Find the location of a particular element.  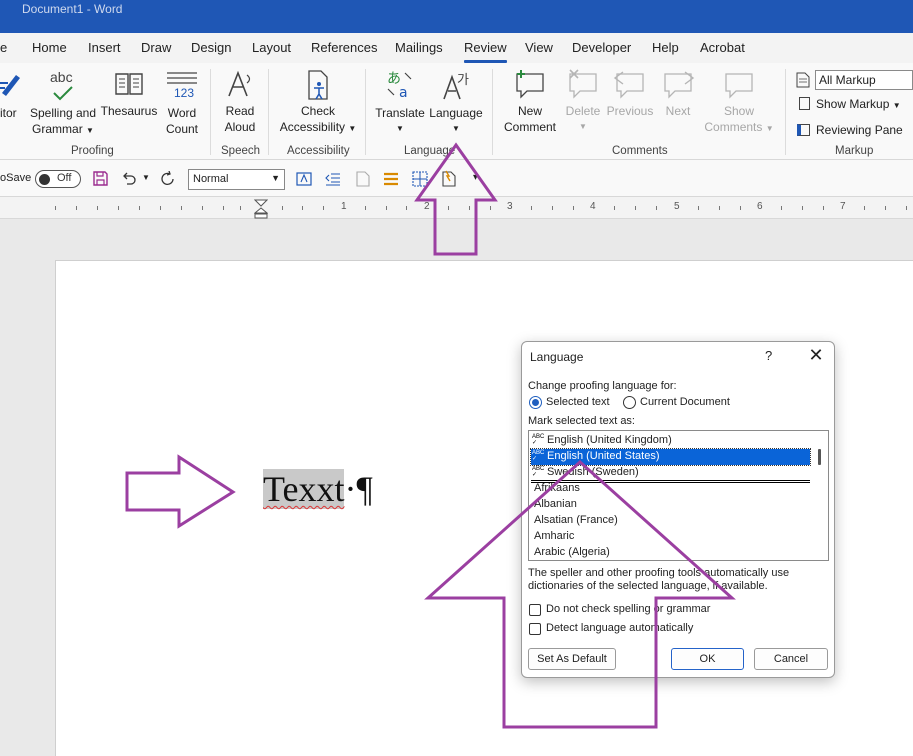

tab-developer: Developer is located at coordinates (601, 47).